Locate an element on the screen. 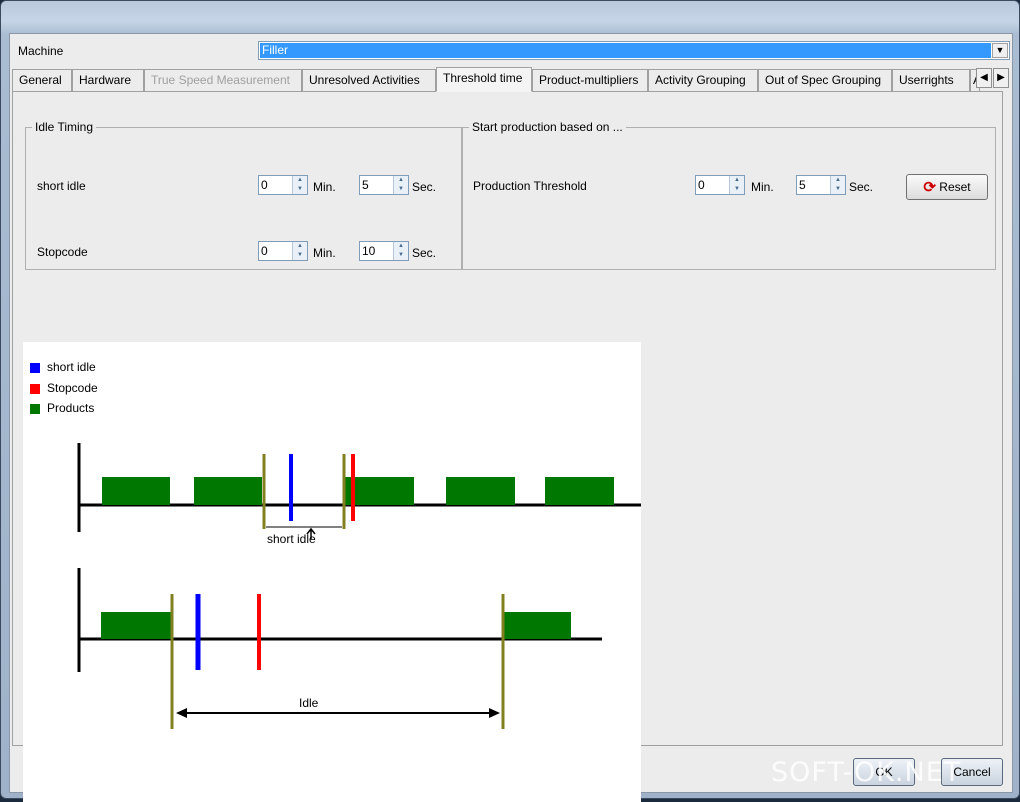 This screenshot has width=1020, height=802. short-idle-min-unit: Min. is located at coordinates (324, 187).